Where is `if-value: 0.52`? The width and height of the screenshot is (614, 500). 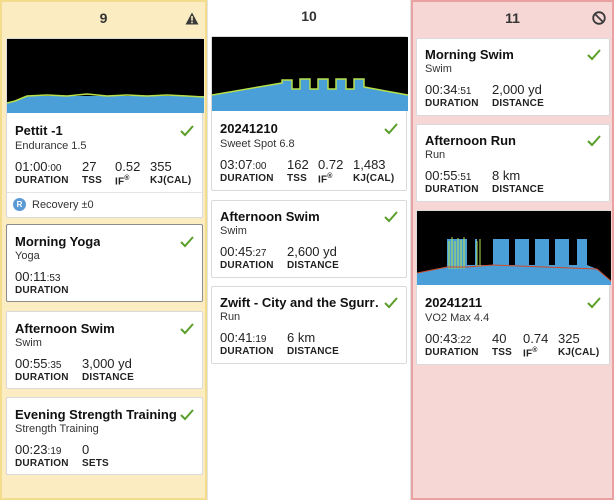
if-value: 0.52 is located at coordinates (128, 166).